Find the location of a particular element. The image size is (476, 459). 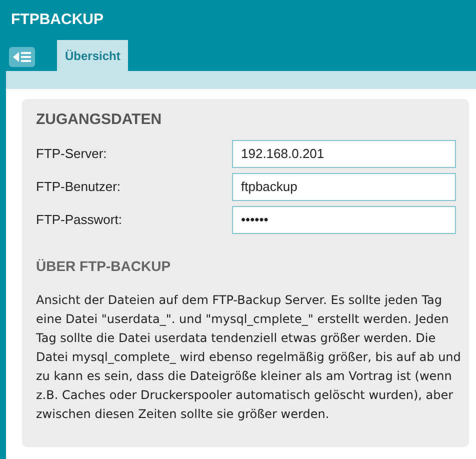

section-heading: ZUGANGSDATEN is located at coordinates (99, 120).